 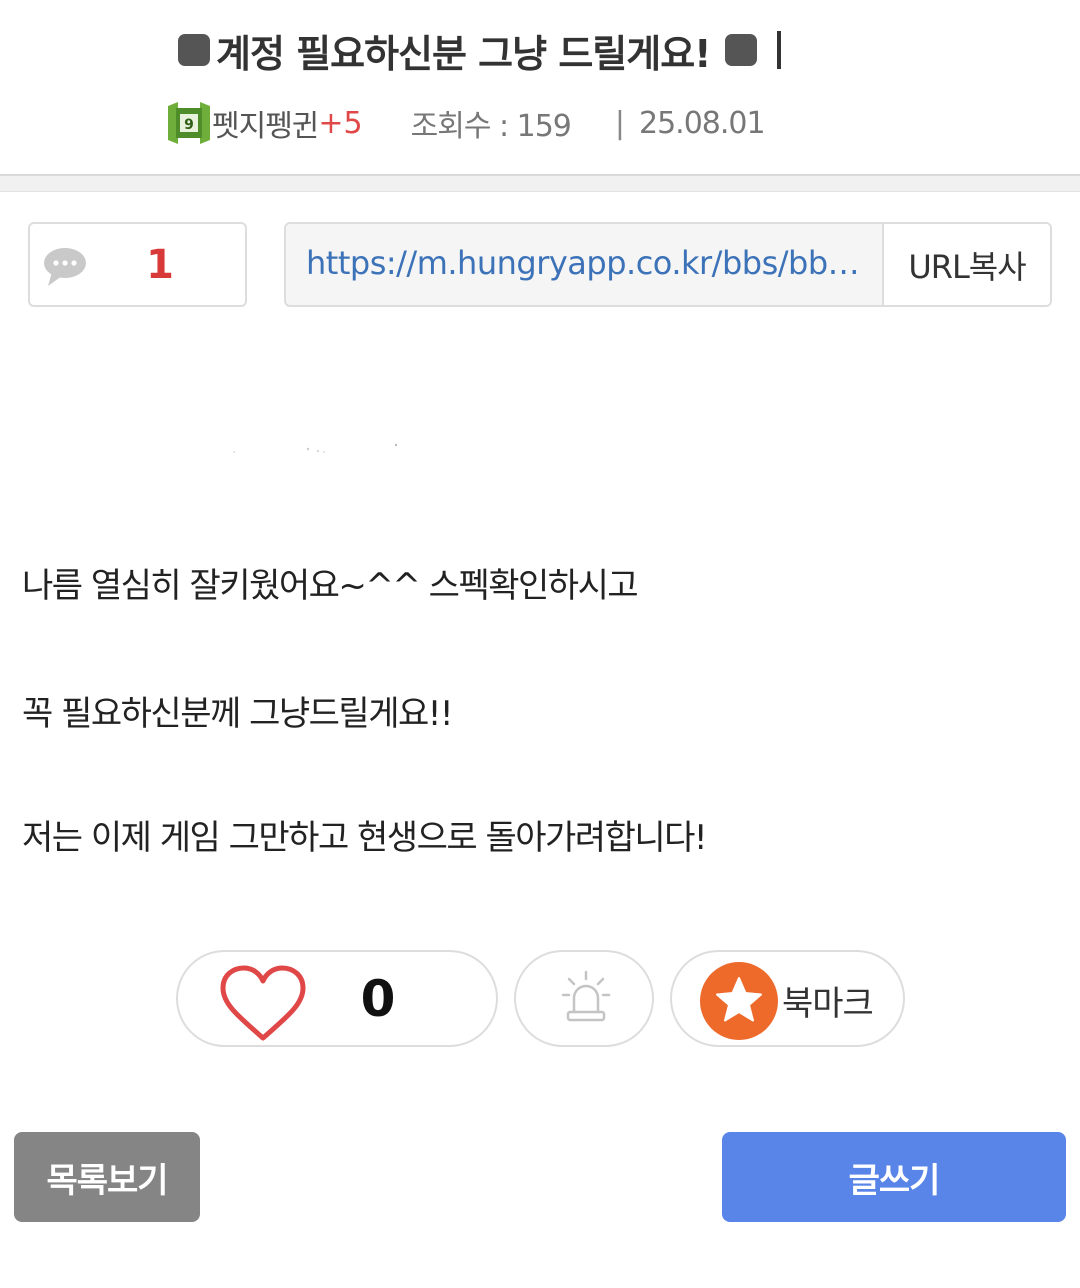 I want to click on post-title: 계정 필요하신분 그냥 드릴게요!, so click(x=463, y=53).